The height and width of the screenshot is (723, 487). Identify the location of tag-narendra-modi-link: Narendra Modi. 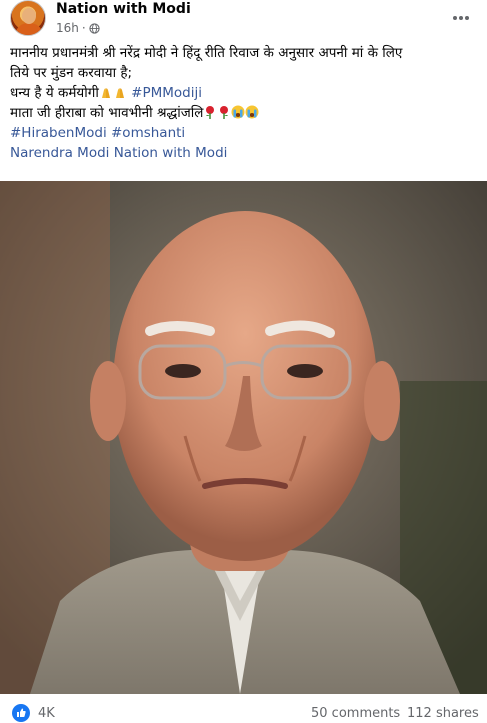
(59, 153).